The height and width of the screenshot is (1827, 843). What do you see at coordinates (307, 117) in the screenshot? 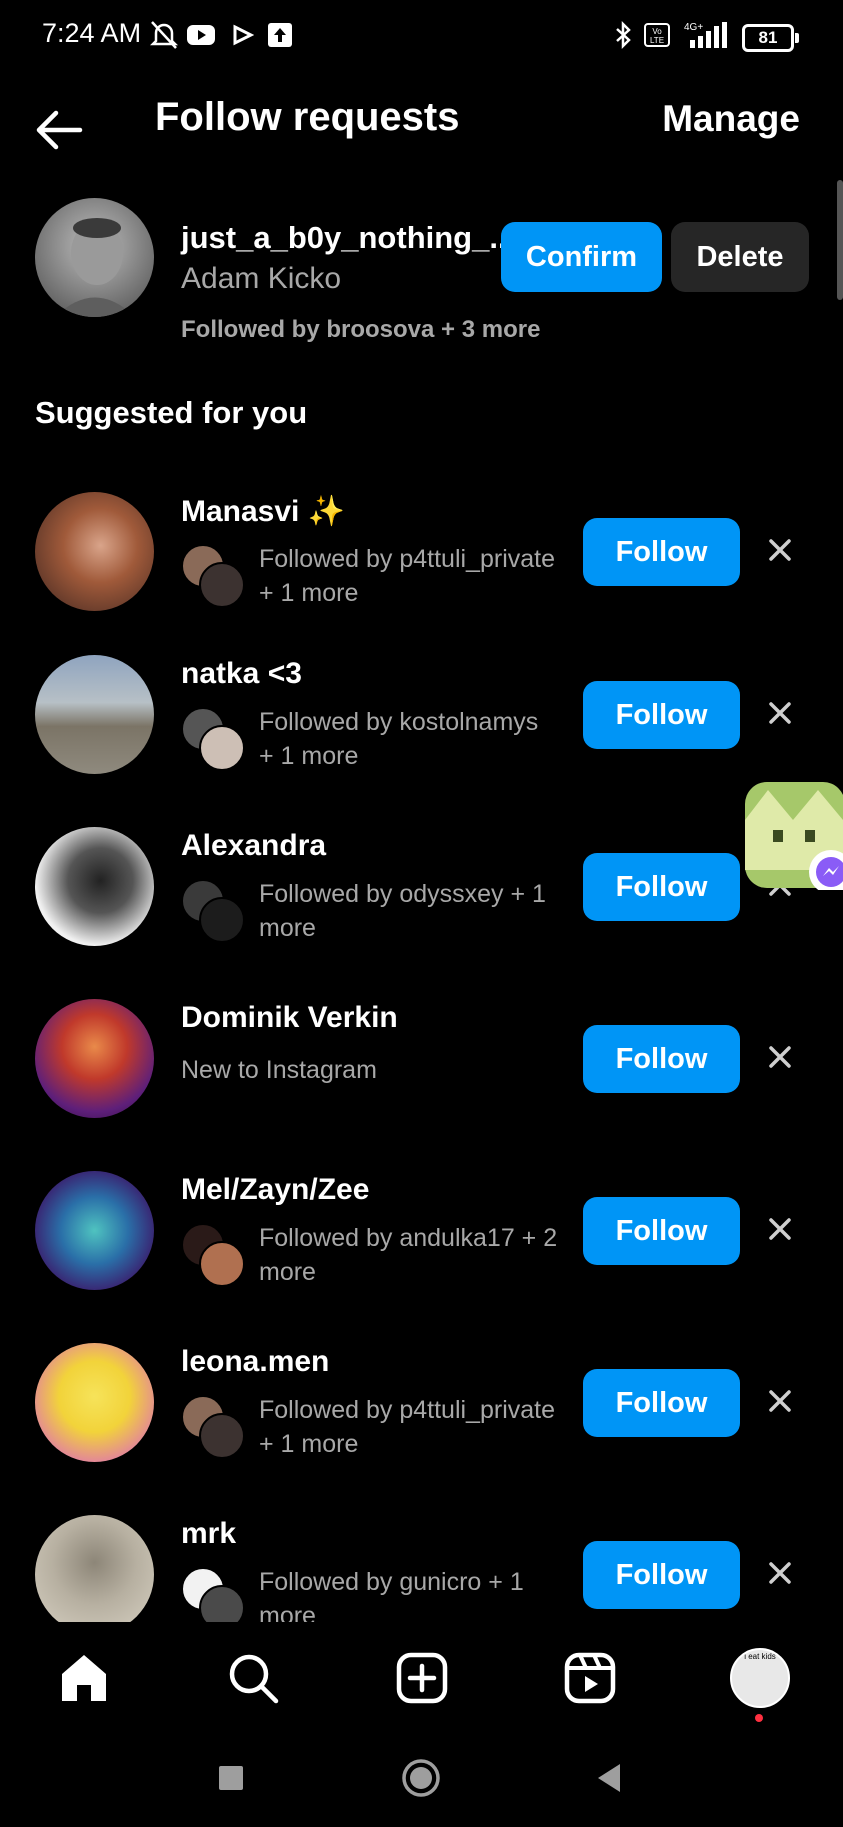
I see `page-title: Follow requests` at bounding box center [307, 117].